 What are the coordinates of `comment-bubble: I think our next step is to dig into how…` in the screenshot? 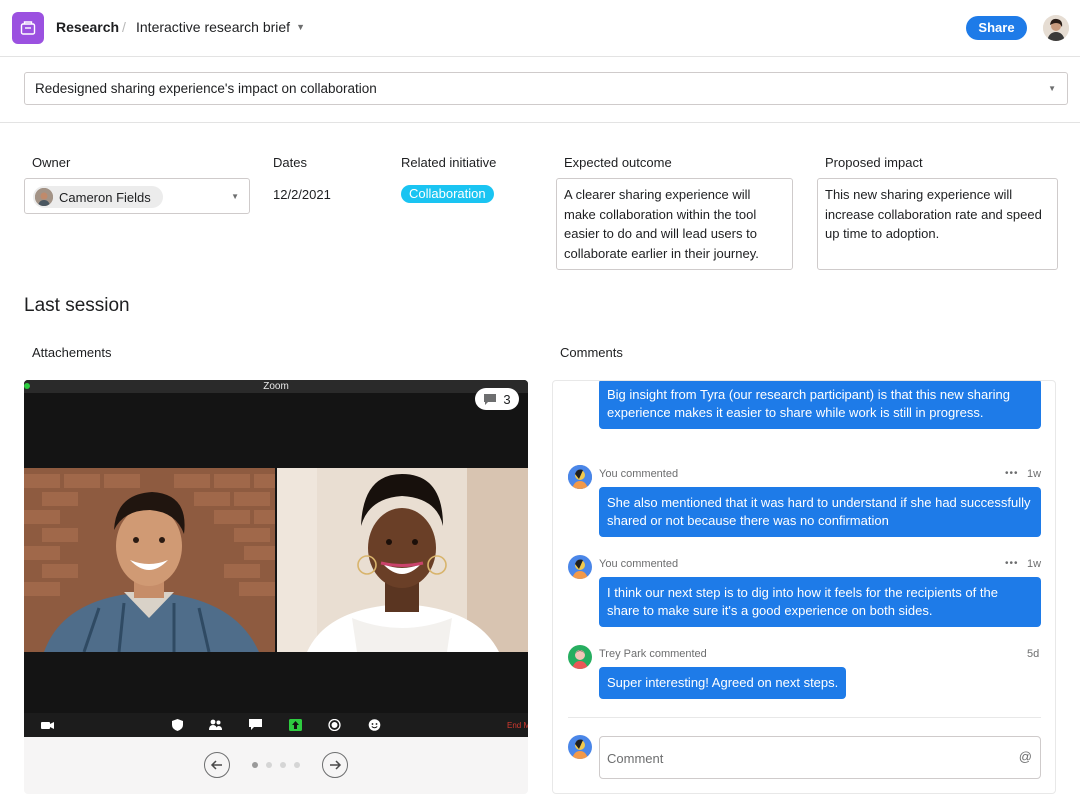 It's located at (820, 602).